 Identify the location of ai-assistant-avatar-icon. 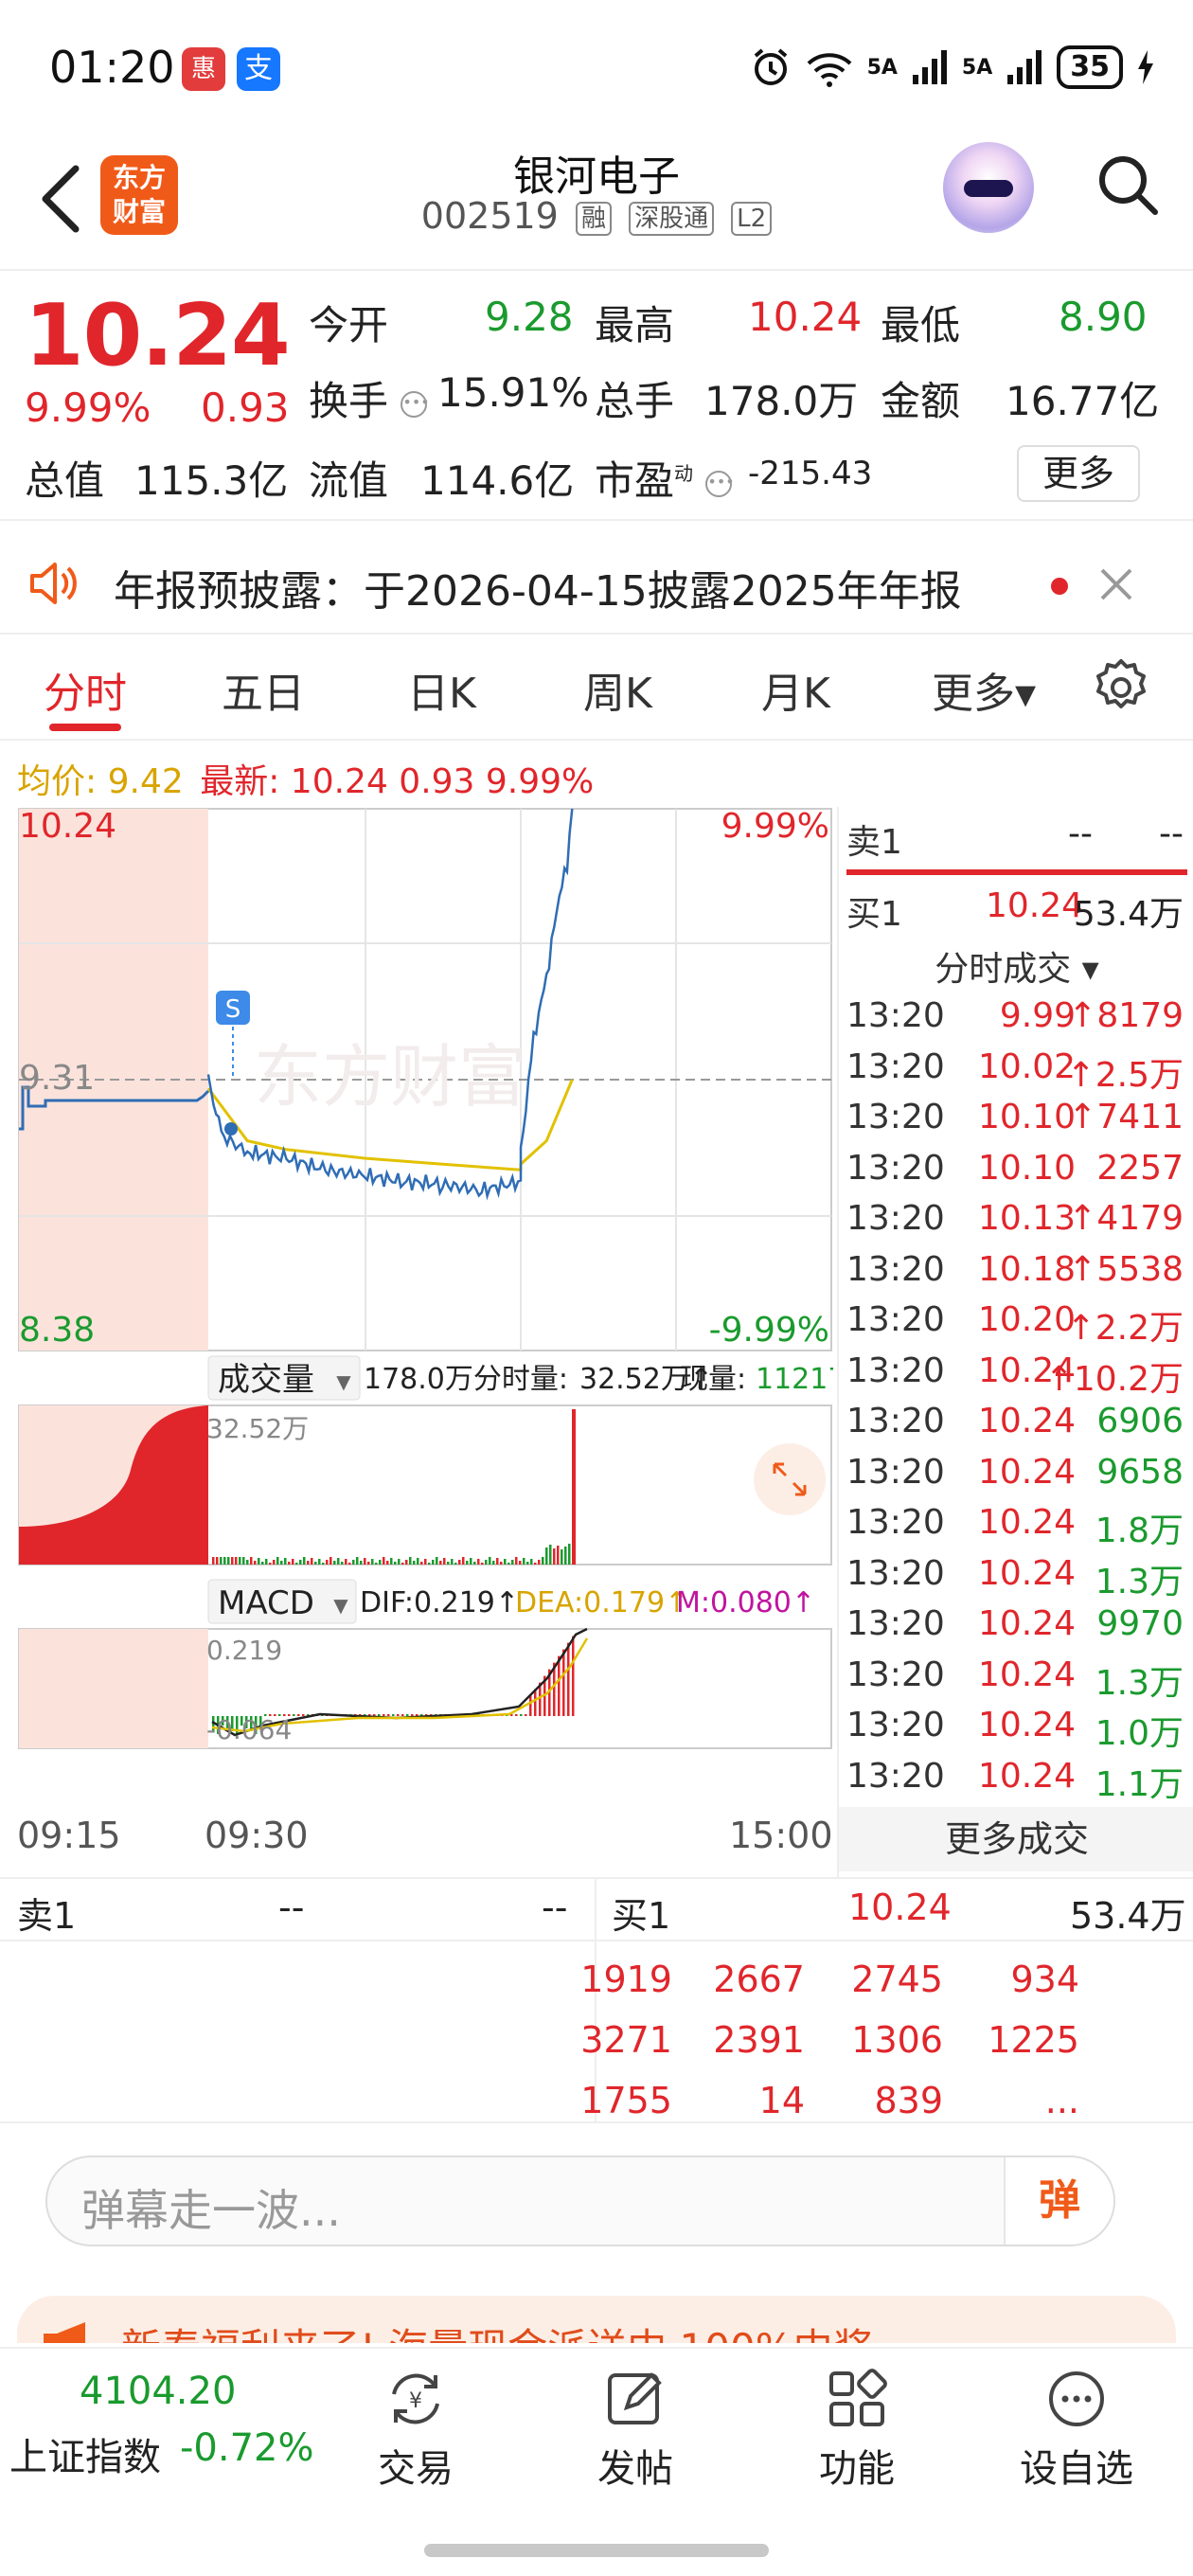
(988, 187).